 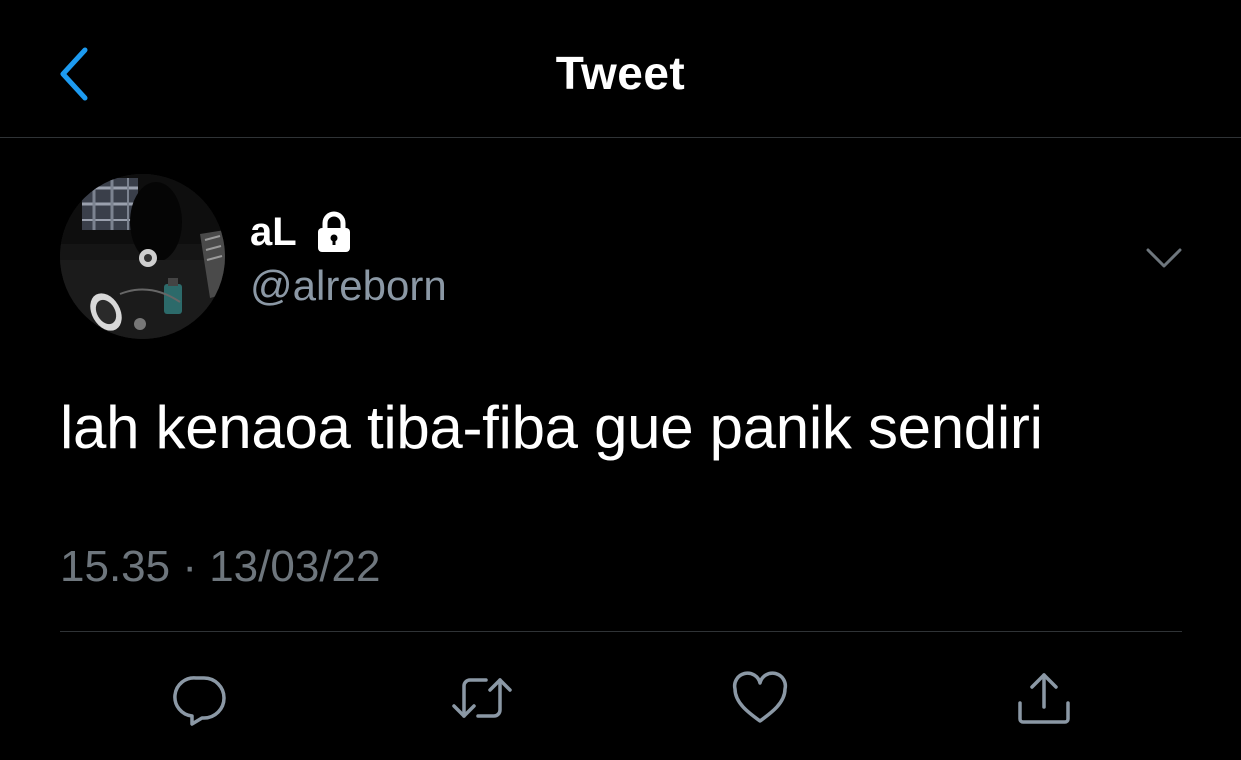 I want to click on share-icon, so click(x=1044, y=698).